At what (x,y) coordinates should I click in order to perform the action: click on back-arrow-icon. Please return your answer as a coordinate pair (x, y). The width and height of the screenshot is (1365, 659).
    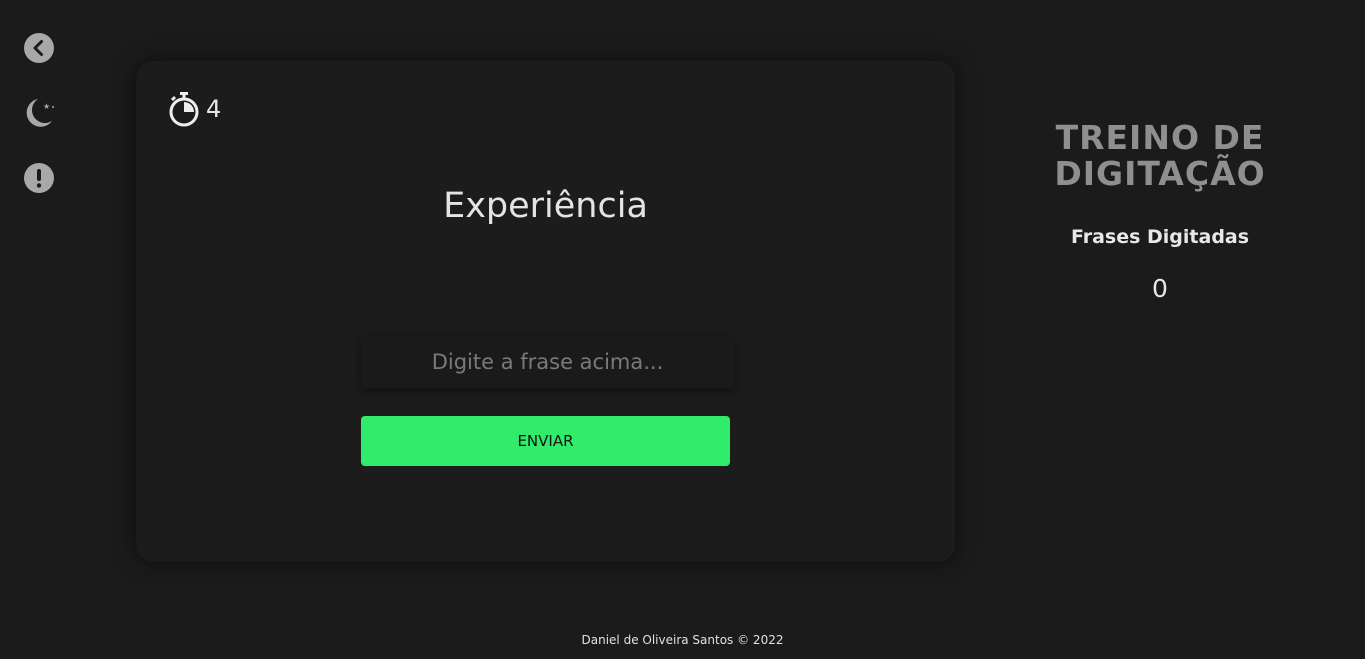
    Looking at the image, I should click on (39, 48).